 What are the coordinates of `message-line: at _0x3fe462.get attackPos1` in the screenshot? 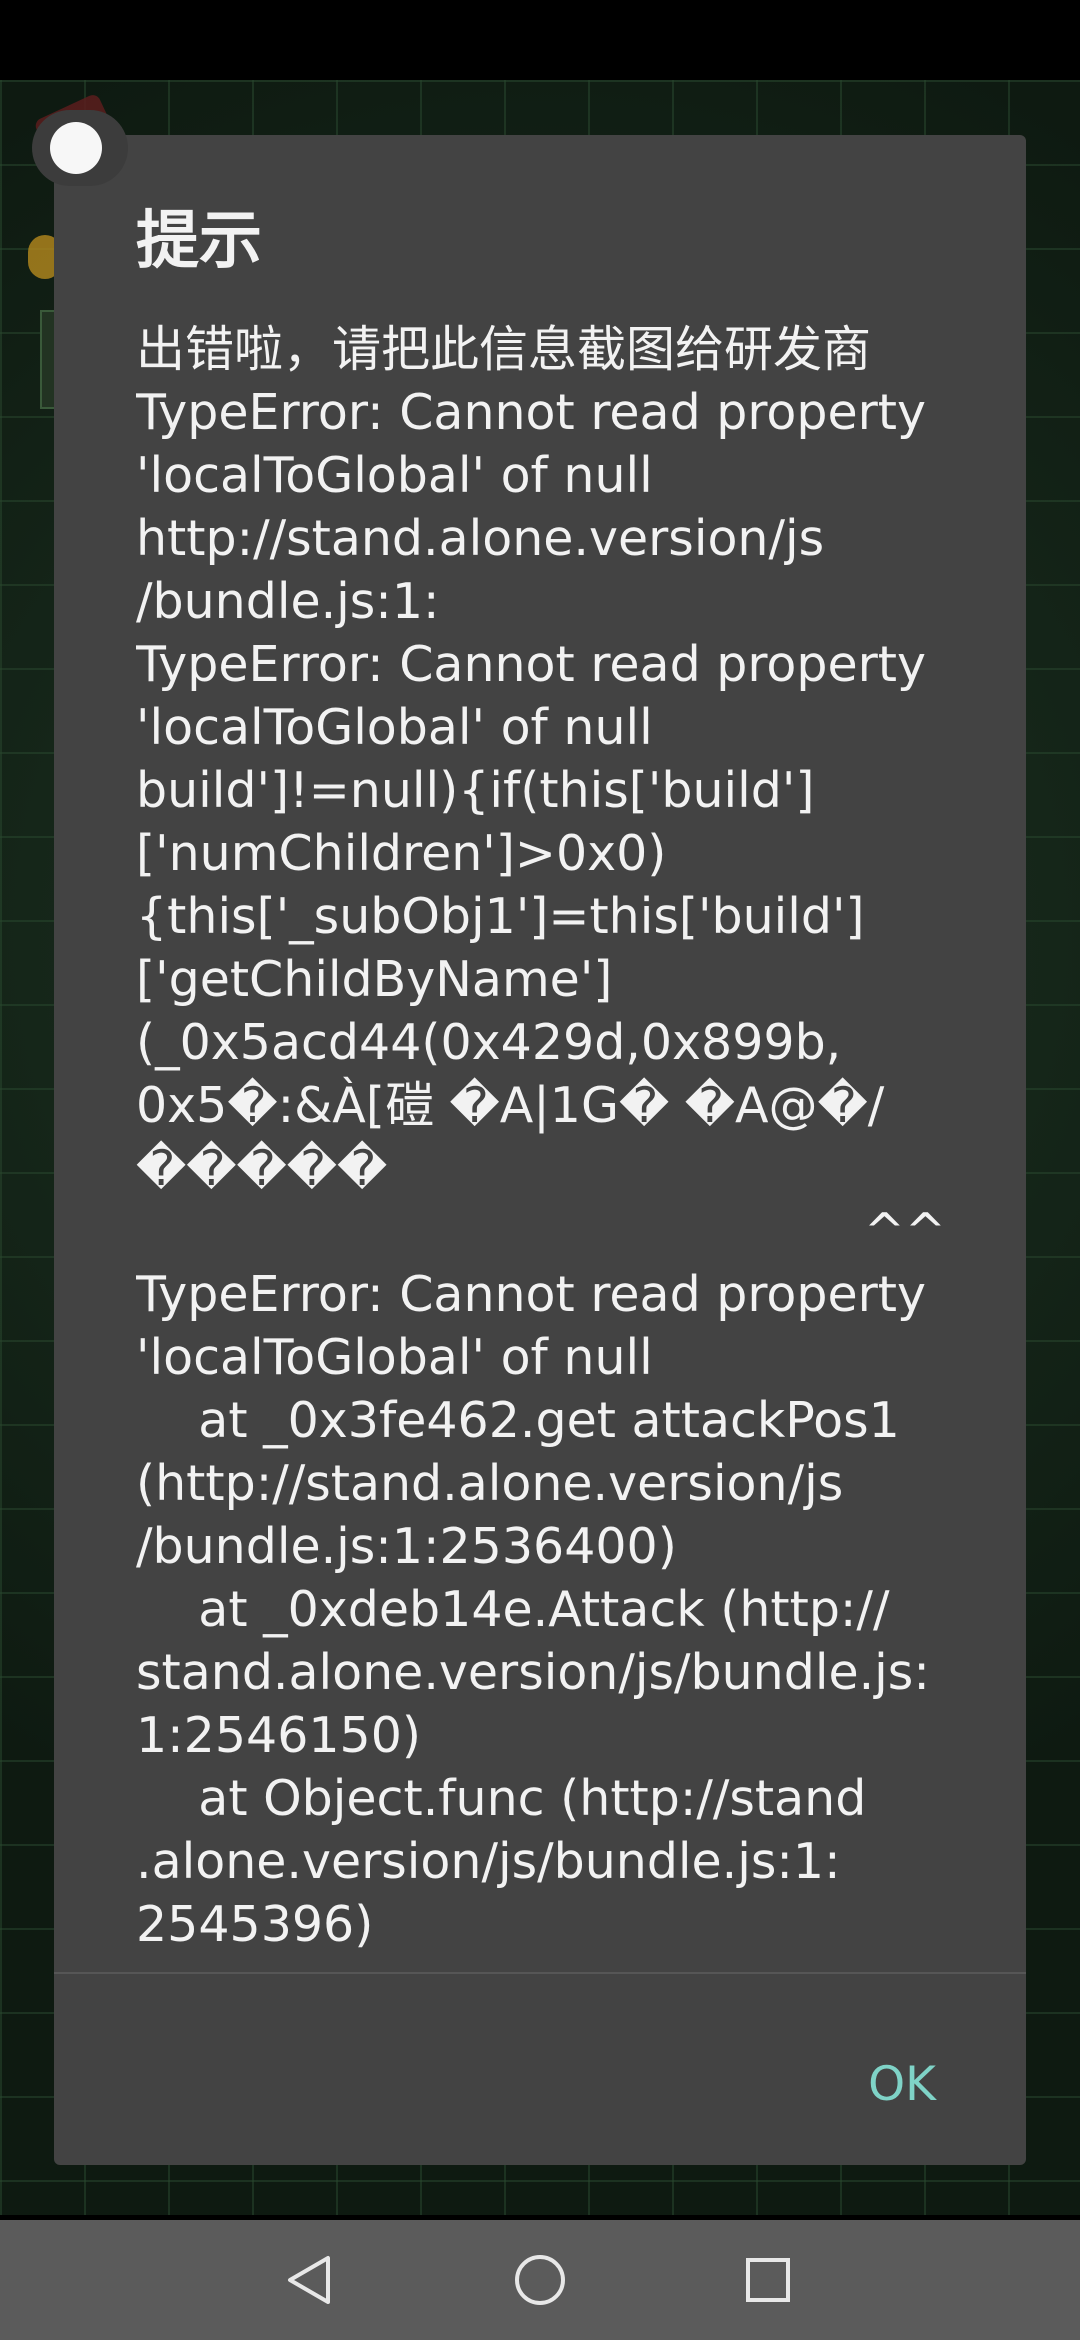 It's located at (518, 1420).